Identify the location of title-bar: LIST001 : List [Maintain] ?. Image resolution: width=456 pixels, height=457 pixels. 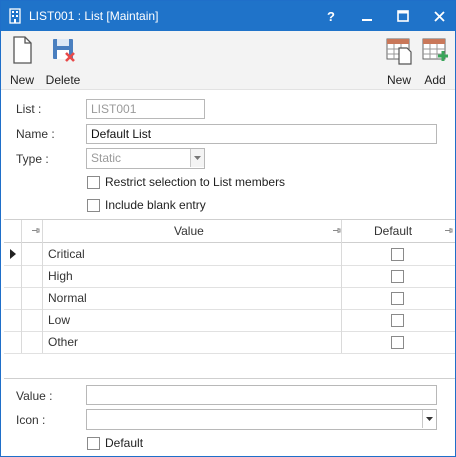
(228, 16).